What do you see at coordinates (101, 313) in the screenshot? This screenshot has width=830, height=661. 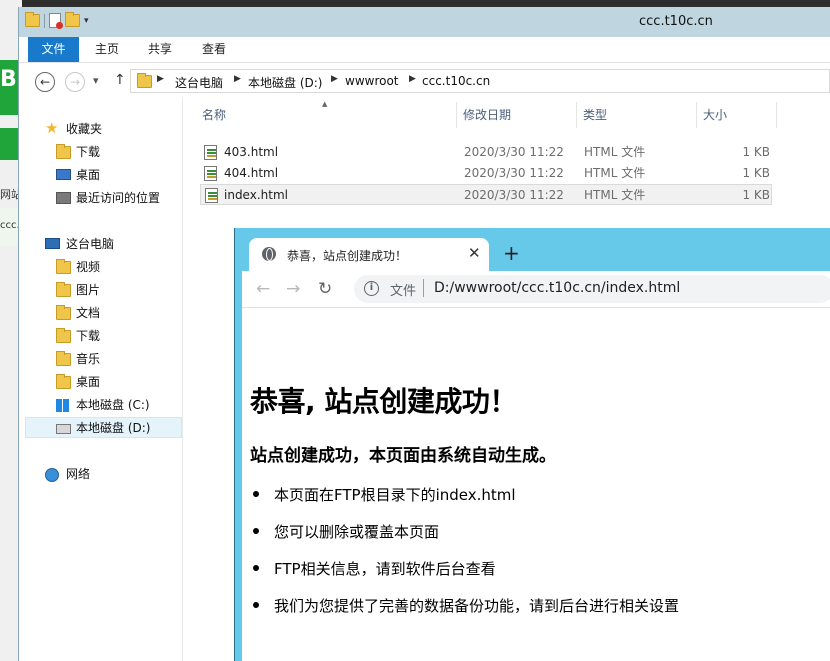 I see `nav-documents: 文档` at bounding box center [101, 313].